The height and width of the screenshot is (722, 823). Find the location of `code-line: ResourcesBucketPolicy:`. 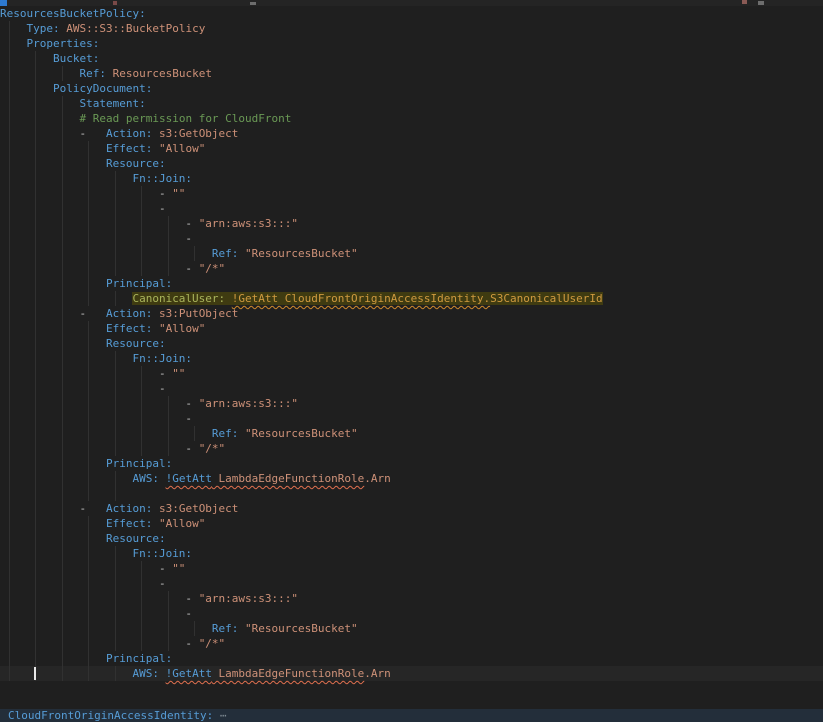

code-line: ResourcesBucketPolicy: is located at coordinates (411, 13).